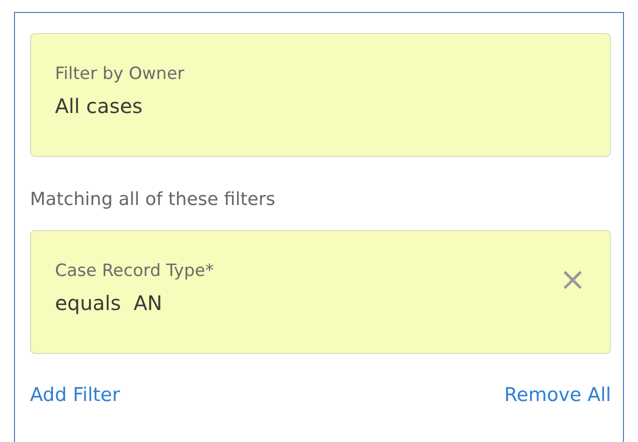 The height and width of the screenshot is (442, 638). What do you see at coordinates (109, 303) in the screenshot?
I see `filter-value: equals AN` at bounding box center [109, 303].